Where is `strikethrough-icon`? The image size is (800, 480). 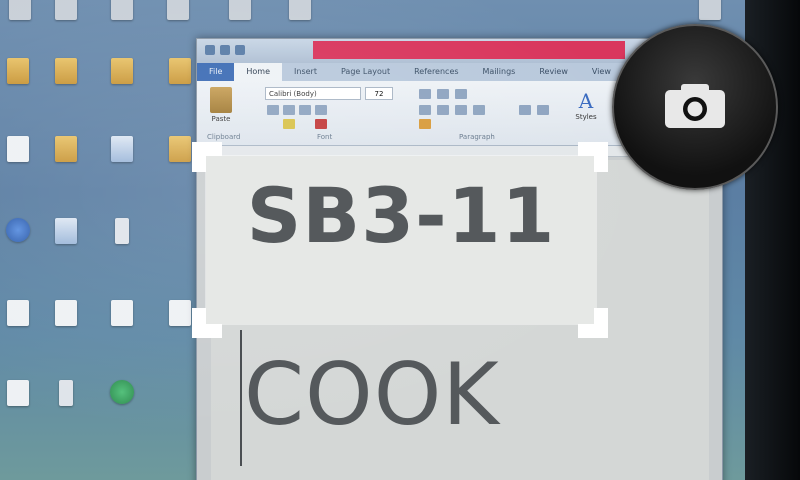
strikethrough-icon is located at coordinates (321, 110).